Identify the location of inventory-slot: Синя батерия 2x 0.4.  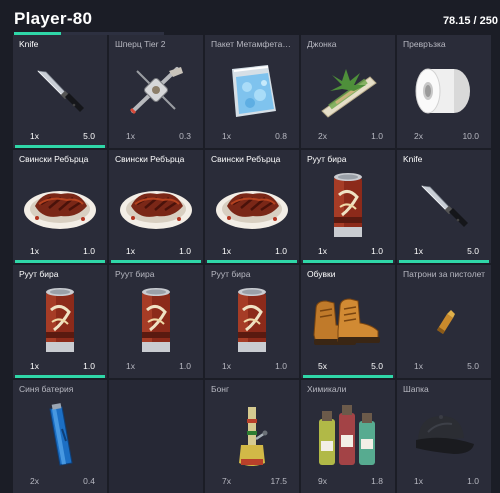
(60, 436).